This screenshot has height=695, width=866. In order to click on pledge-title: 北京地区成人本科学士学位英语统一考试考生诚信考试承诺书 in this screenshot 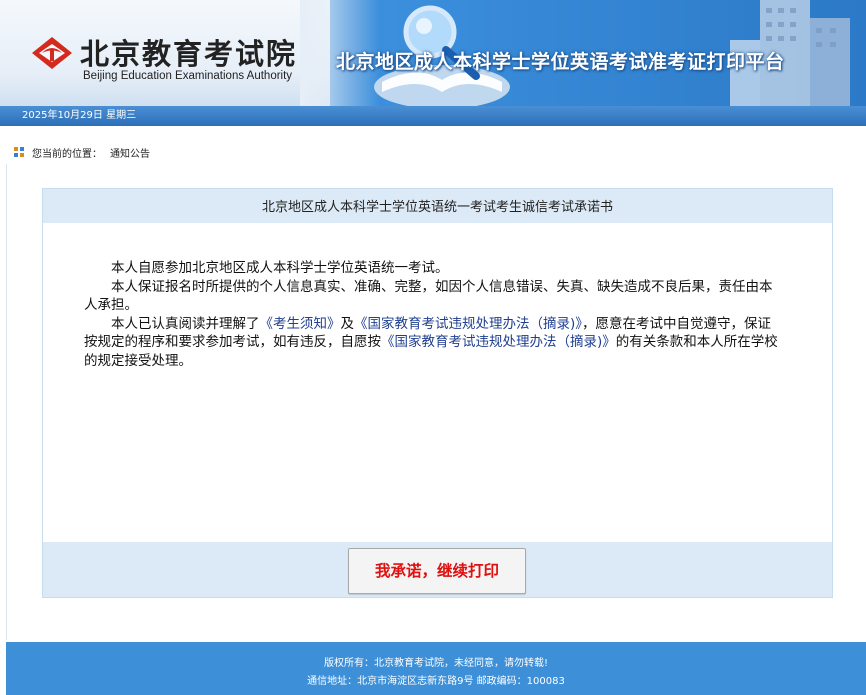, I will do `click(437, 206)`.